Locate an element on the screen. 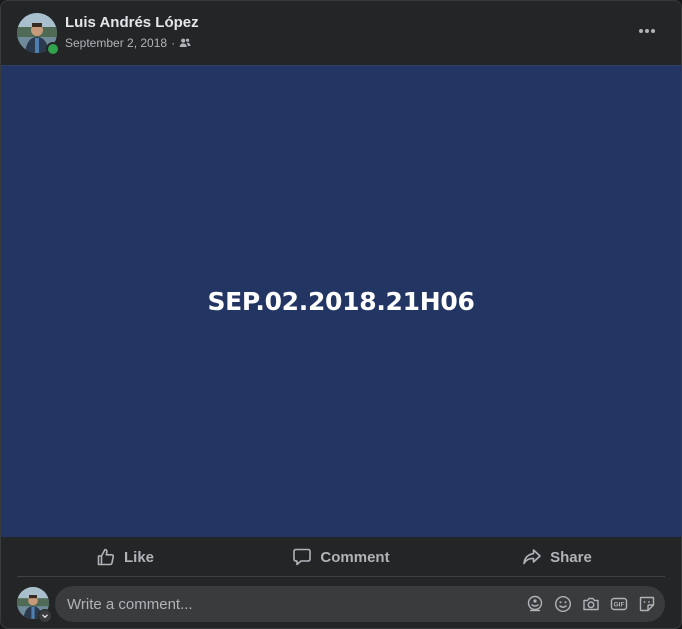 Image resolution: width=682 pixels, height=629 pixels. like-button: Like is located at coordinates (125, 557).